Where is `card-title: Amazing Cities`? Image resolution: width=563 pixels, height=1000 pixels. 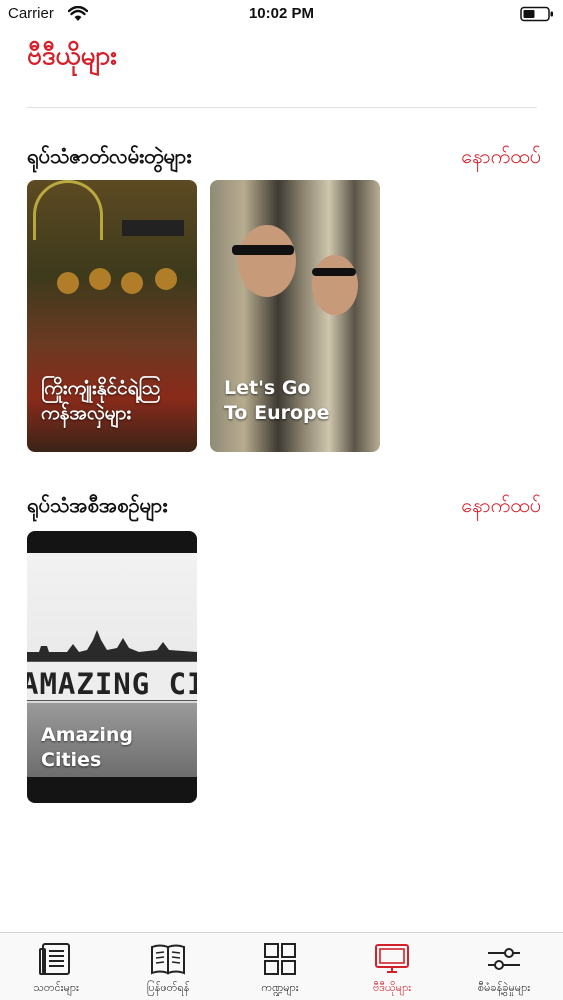 card-title: Amazing Cities is located at coordinates (87, 747).